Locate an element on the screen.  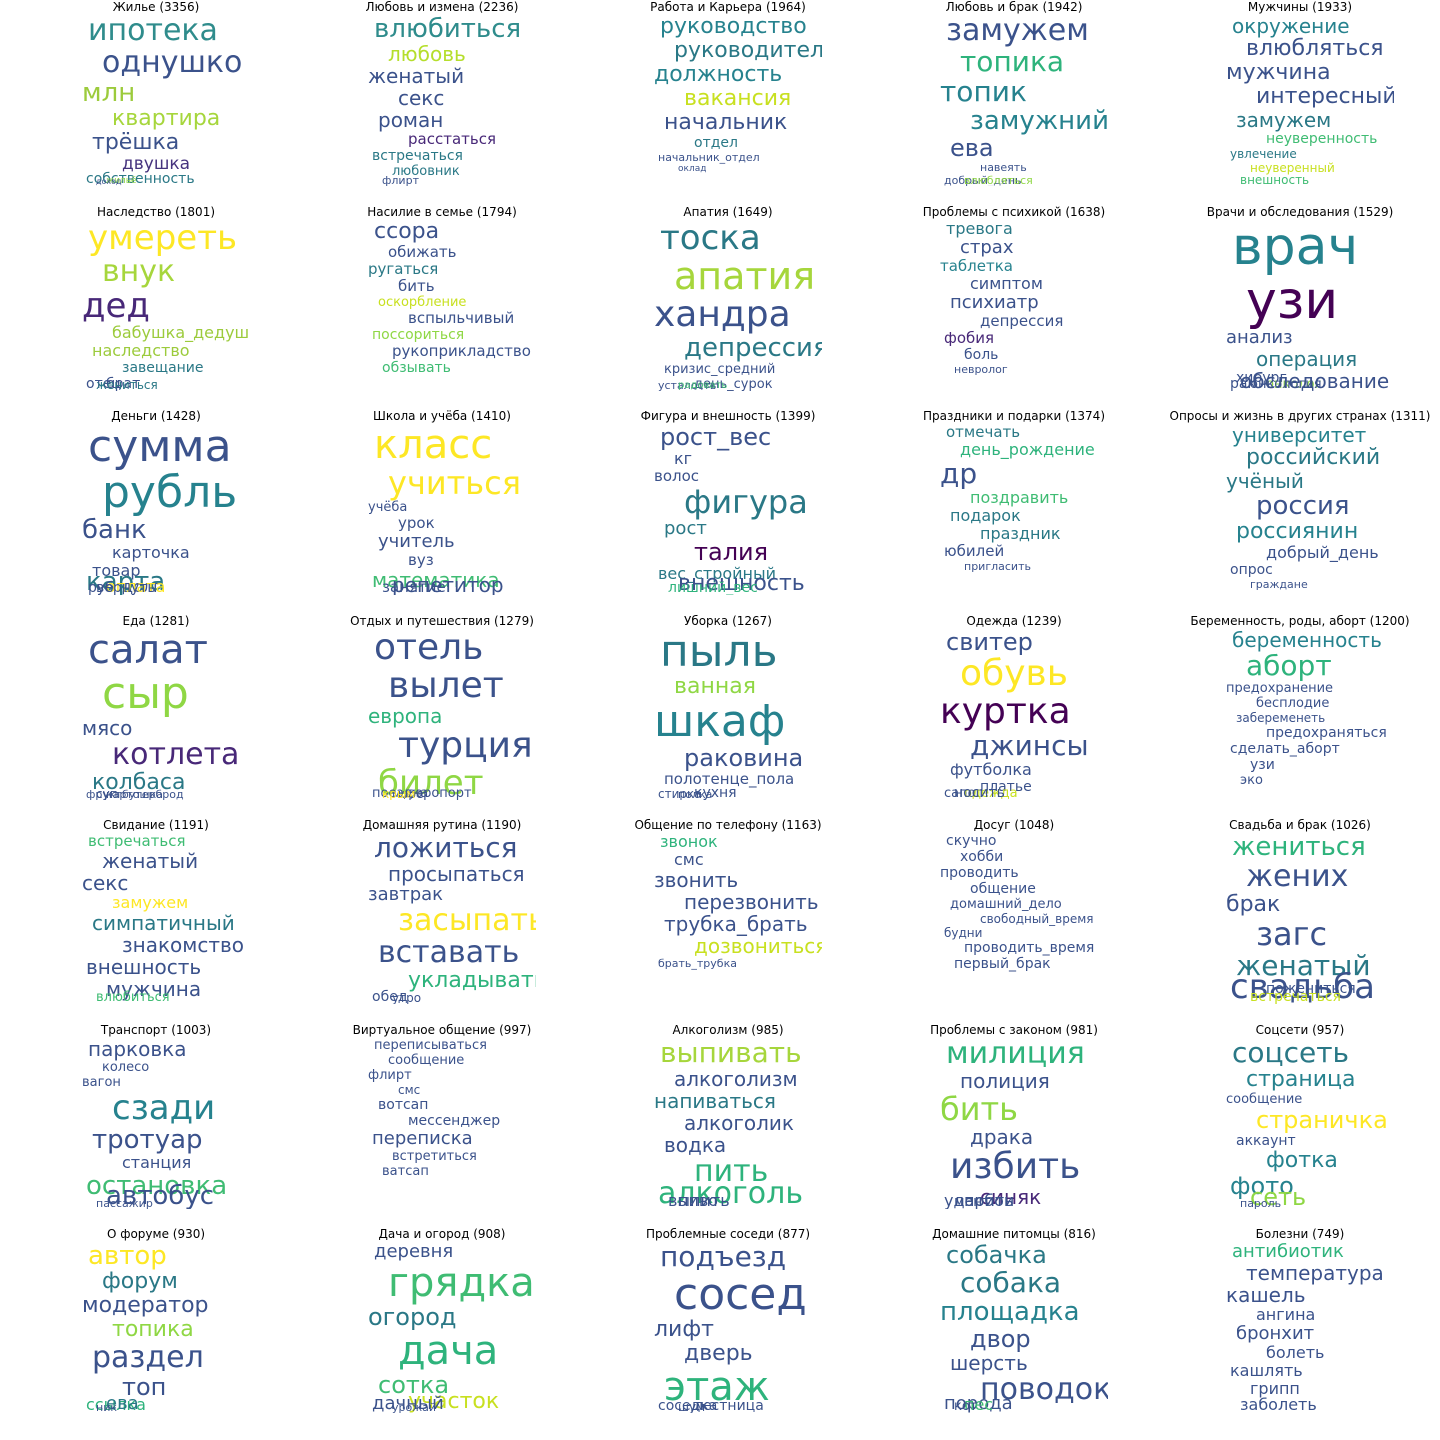
cloud-word: однушко is located at coordinates (172, 62).